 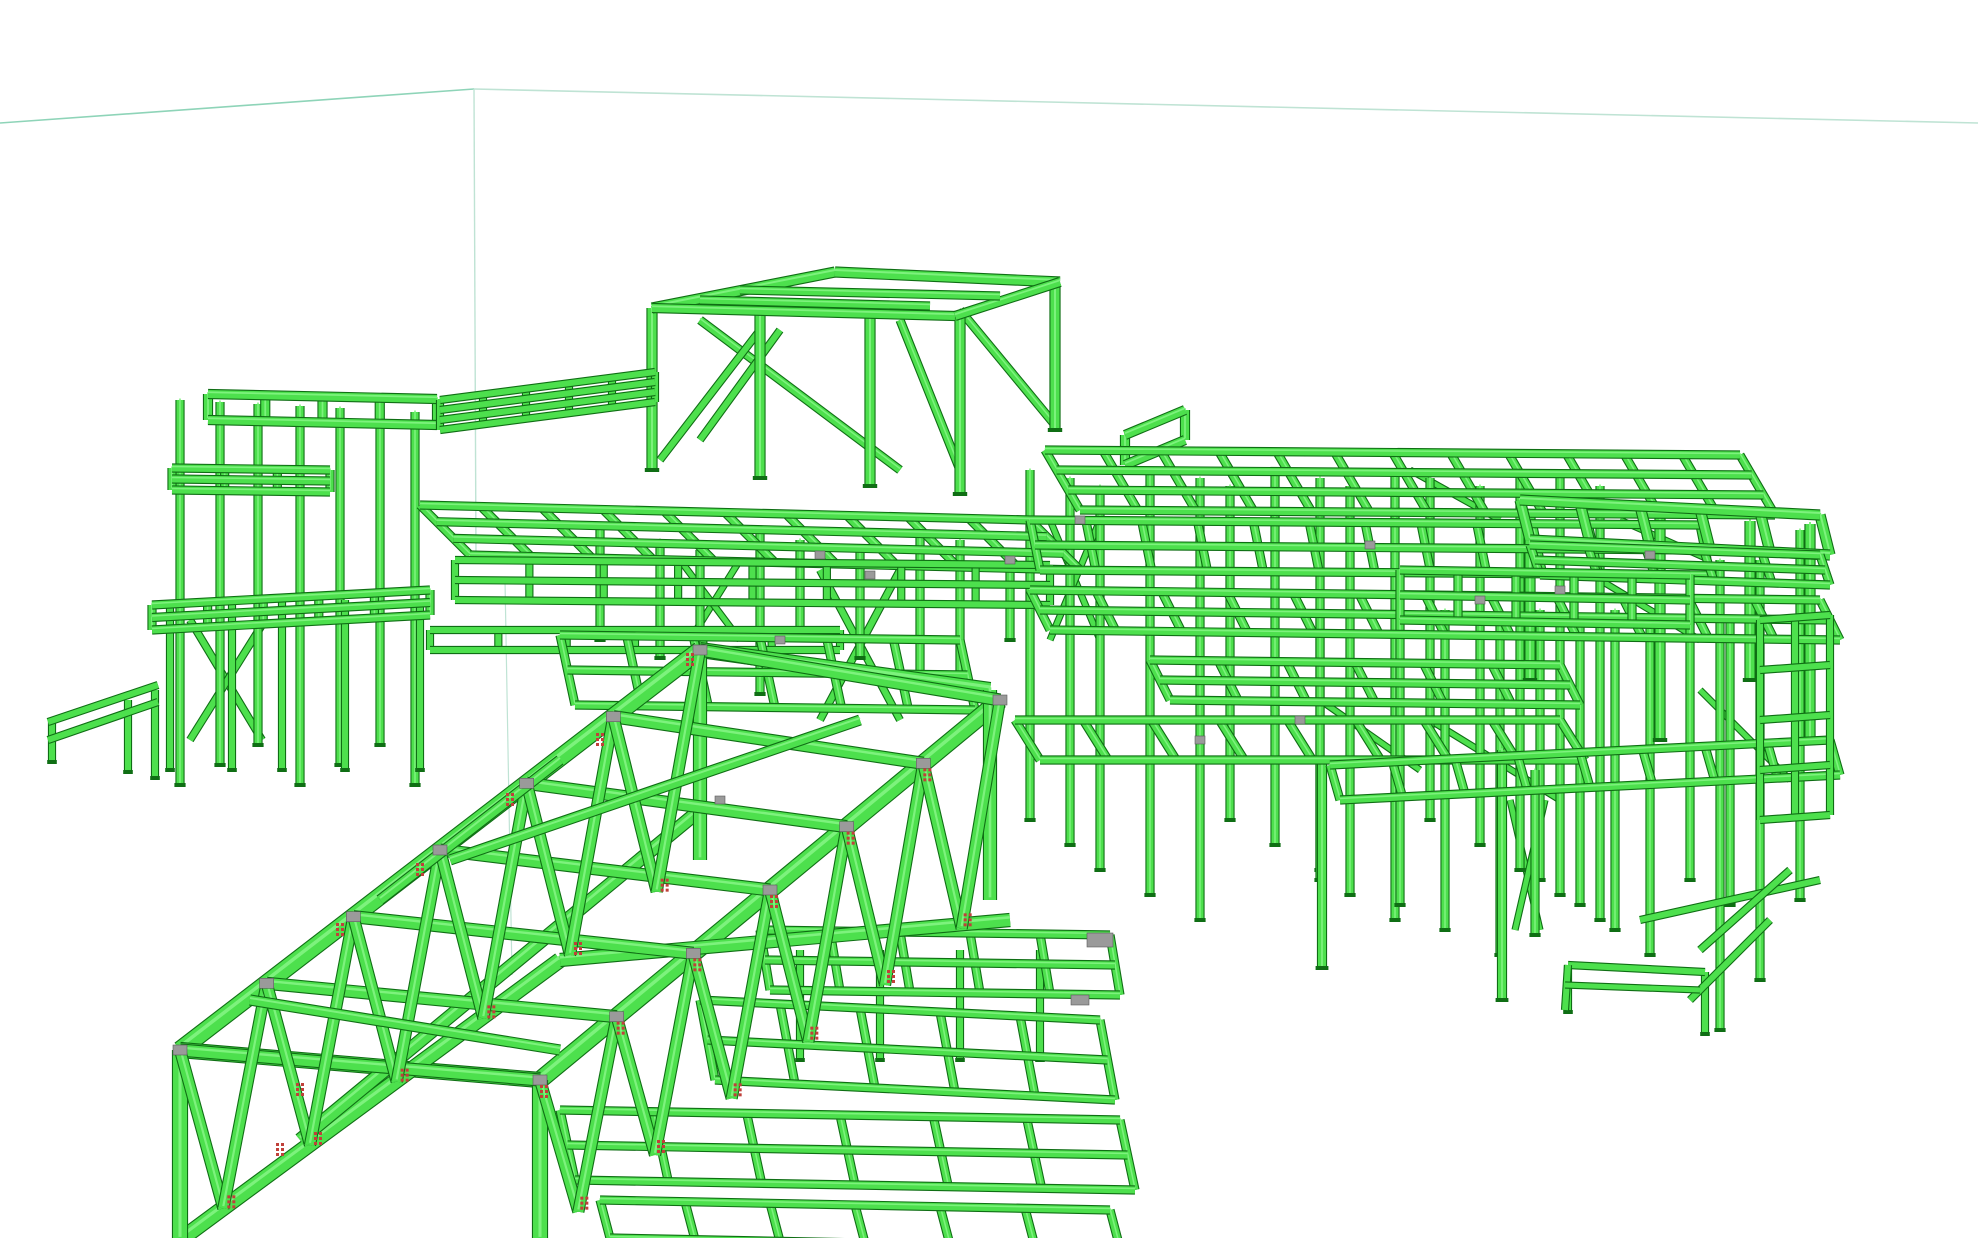 I want to click on brace-member, so click(x=710, y=395).